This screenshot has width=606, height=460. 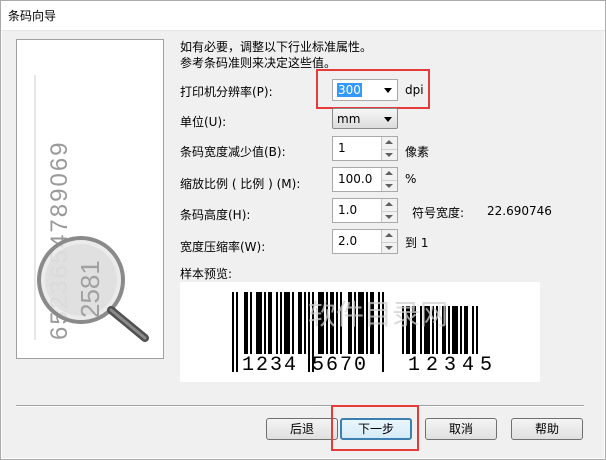 What do you see at coordinates (417, 243) in the screenshot?
I see `ratio-unit-label: 到 1` at bounding box center [417, 243].